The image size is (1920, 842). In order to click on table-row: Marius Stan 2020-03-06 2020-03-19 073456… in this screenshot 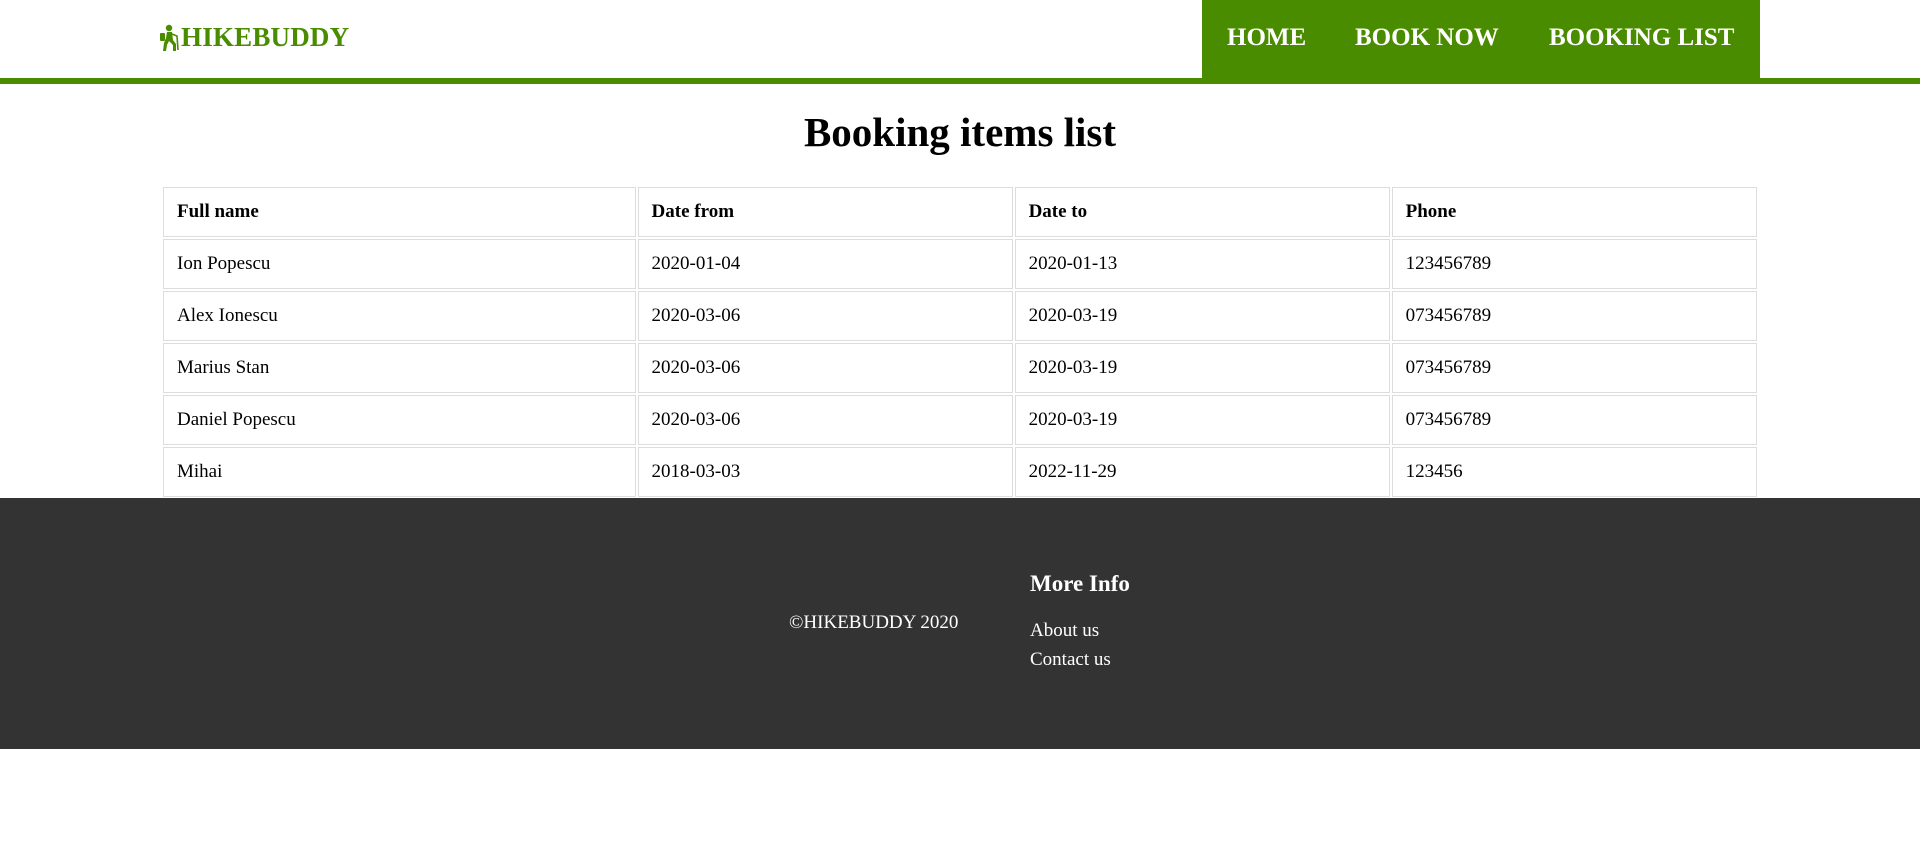, I will do `click(960, 368)`.